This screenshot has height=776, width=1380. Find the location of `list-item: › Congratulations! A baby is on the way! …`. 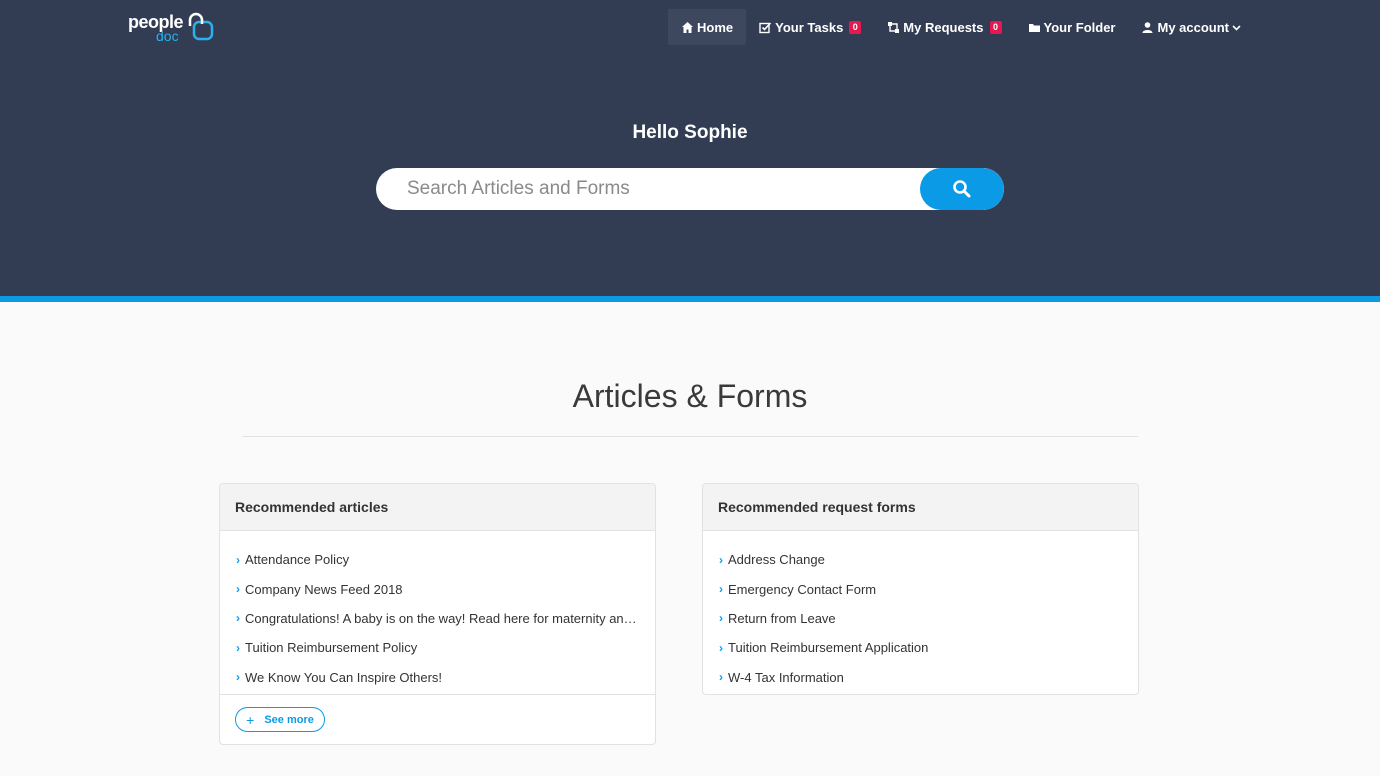

list-item: › Congratulations! A baby is on the way! … is located at coordinates (437, 618).